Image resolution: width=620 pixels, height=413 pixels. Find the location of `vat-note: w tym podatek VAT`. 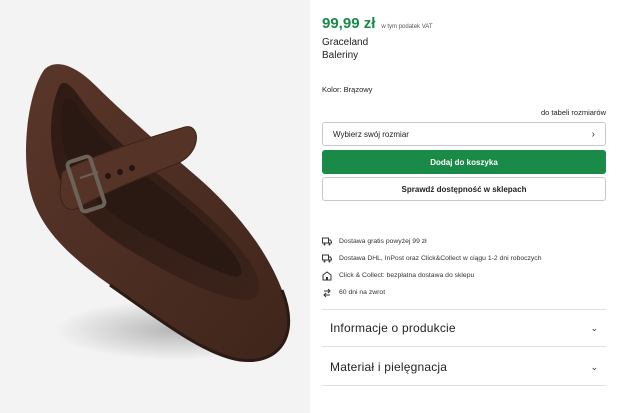

vat-note: w tym podatek VAT is located at coordinates (407, 27).